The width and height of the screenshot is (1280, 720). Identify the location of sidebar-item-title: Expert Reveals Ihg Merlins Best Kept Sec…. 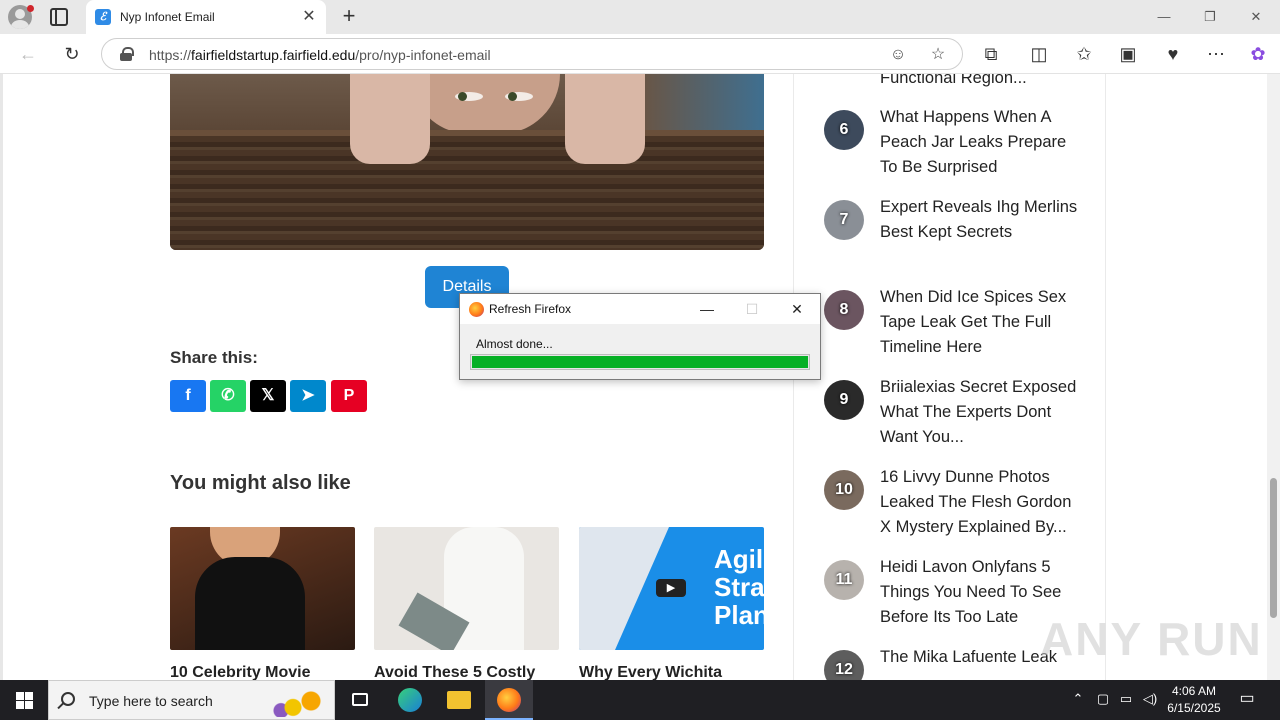
(980, 220).